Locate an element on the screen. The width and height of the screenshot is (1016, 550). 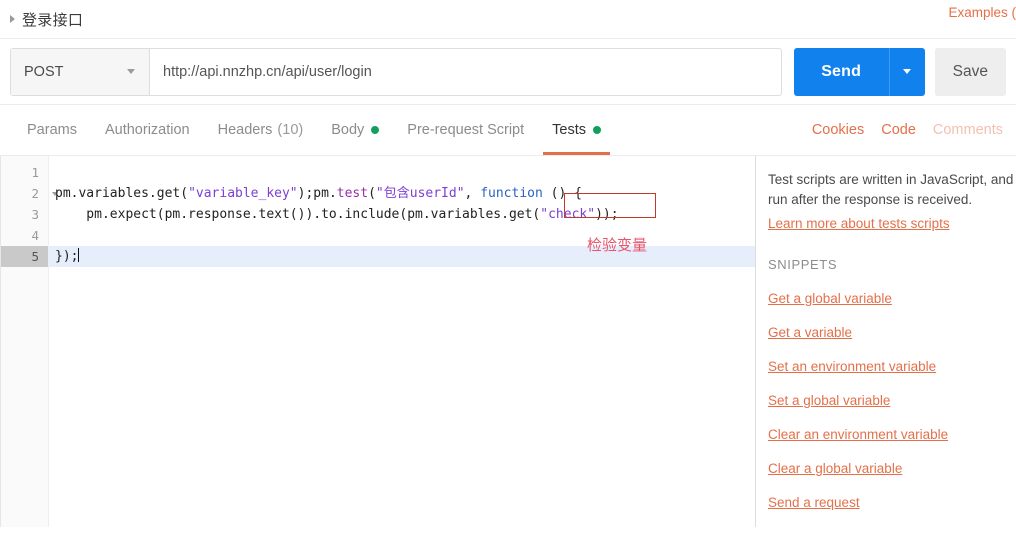
tab-pre-request-script: Pre-request Script is located at coordinates (465, 130).